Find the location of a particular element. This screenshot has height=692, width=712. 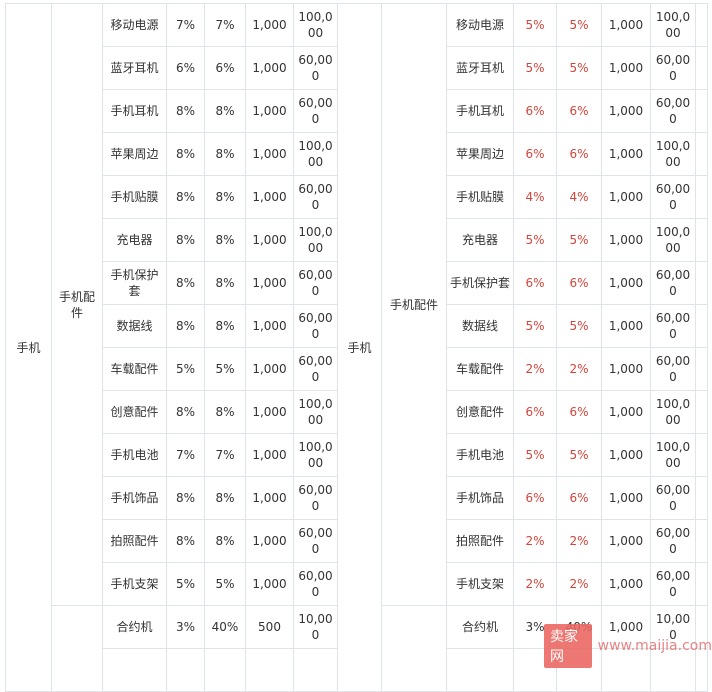

rate-2: 40% is located at coordinates (225, 627).